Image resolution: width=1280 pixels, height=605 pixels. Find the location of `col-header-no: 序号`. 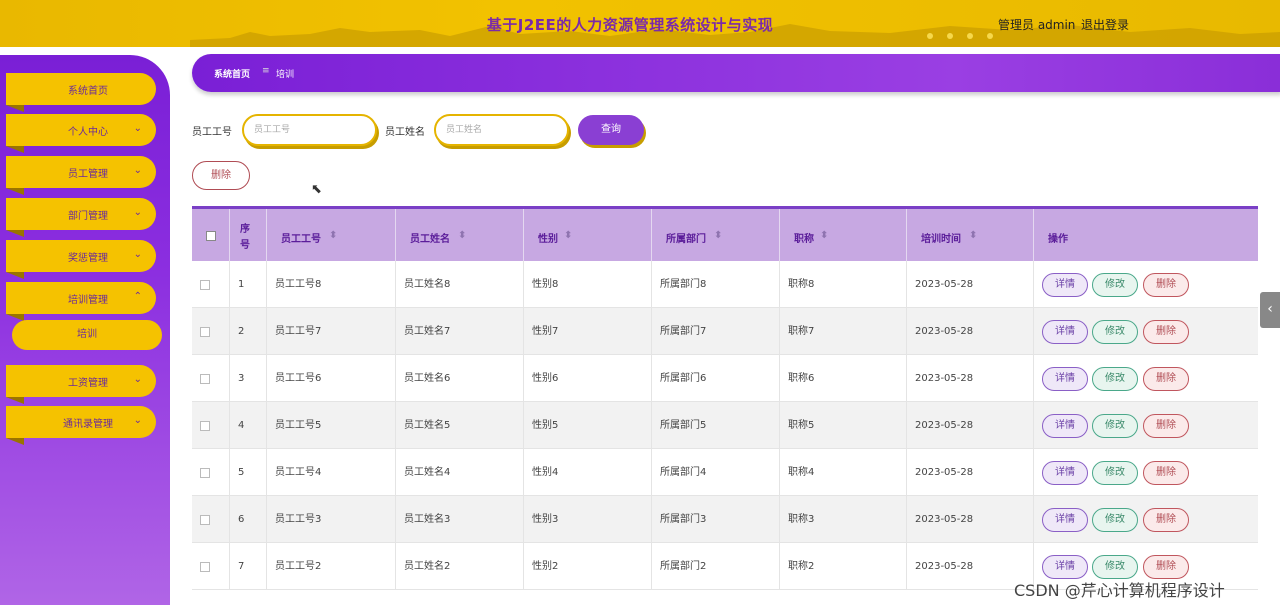

col-header-no: 序号 is located at coordinates (248, 235).